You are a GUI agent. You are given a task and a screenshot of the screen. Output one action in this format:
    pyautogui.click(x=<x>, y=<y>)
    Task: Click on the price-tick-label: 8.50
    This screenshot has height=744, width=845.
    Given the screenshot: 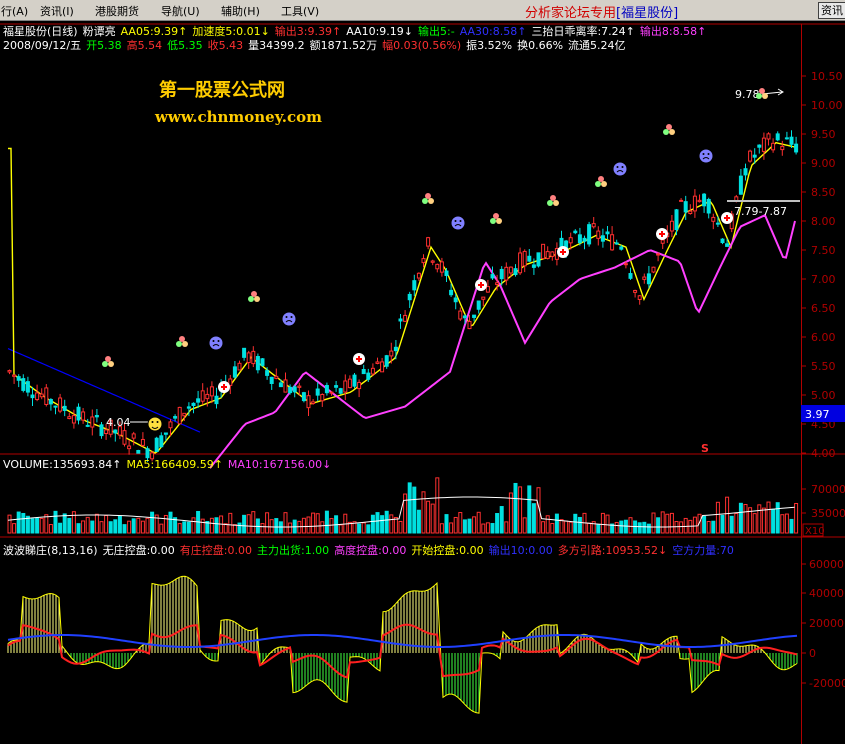 What is the action you would take?
    pyautogui.click(x=823, y=192)
    